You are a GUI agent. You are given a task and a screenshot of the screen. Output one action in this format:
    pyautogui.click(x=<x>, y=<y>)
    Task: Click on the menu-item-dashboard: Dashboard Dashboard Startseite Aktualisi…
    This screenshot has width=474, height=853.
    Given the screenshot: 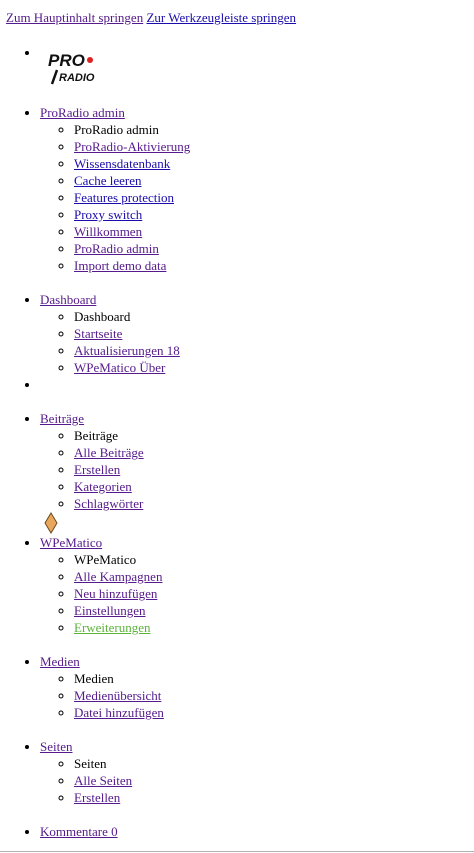 What is the action you would take?
    pyautogui.click(x=257, y=325)
    